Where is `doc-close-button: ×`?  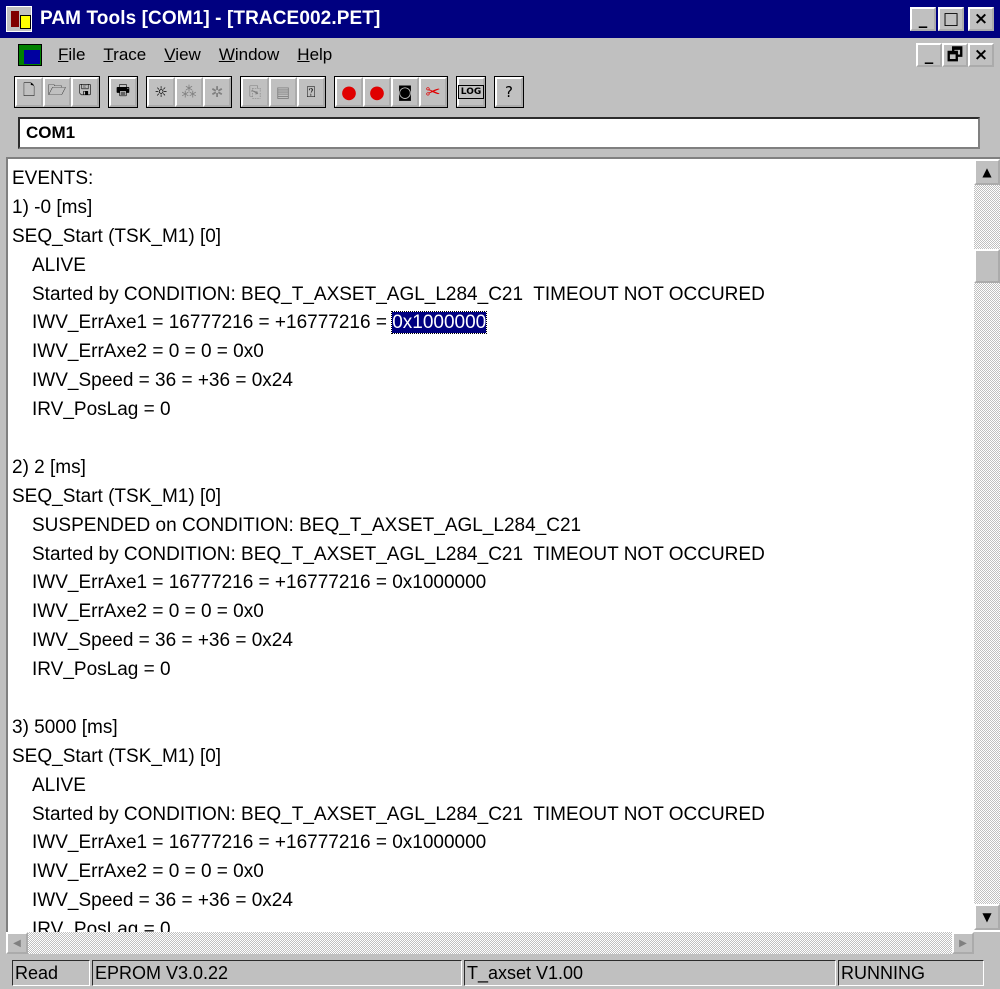 doc-close-button: × is located at coordinates (981, 55).